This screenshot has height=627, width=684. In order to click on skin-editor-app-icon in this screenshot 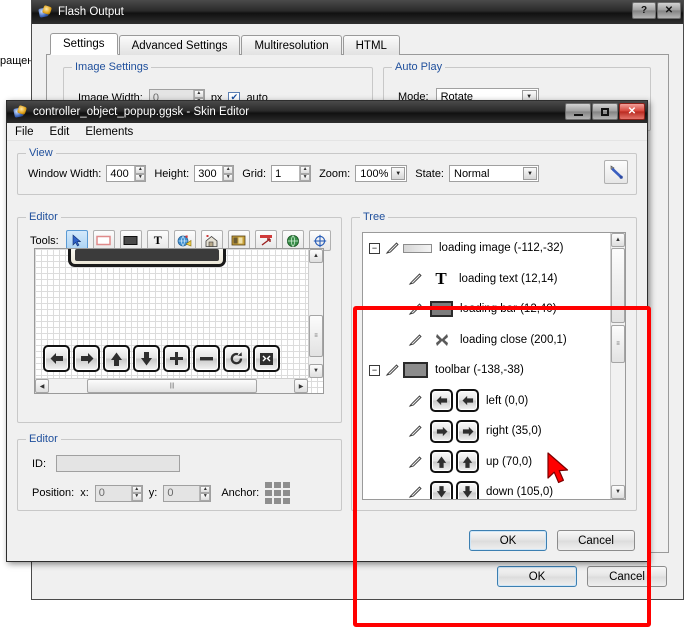, I will do `click(20, 112)`.